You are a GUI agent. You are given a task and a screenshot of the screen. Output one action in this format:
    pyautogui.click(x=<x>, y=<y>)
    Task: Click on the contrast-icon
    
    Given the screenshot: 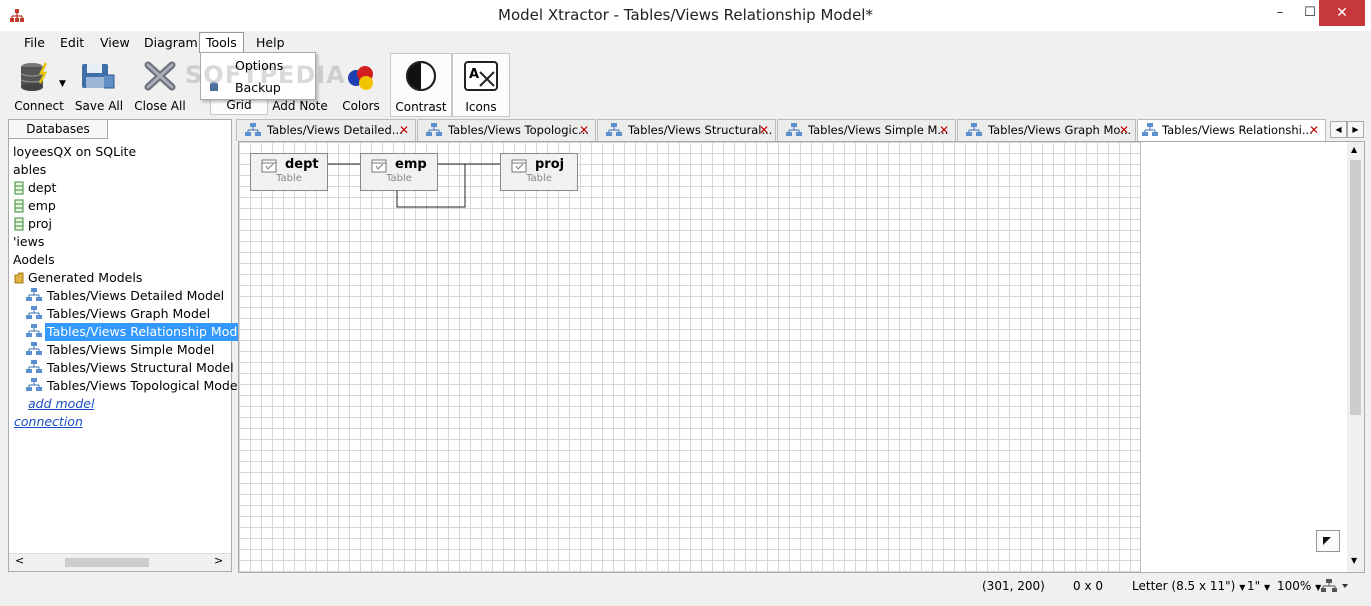 What is the action you would take?
    pyautogui.click(x=421, y=76)
    